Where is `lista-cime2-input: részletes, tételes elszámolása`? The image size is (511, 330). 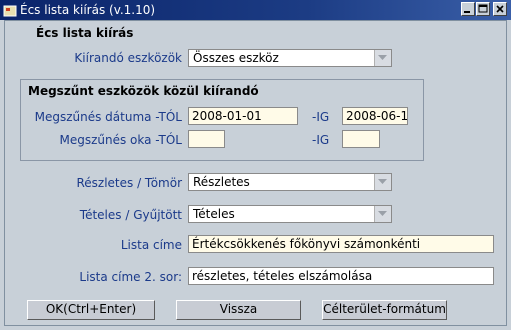
lista-cime2-input: részletes, tételes elszámolása is located at coordinates (341, 276).